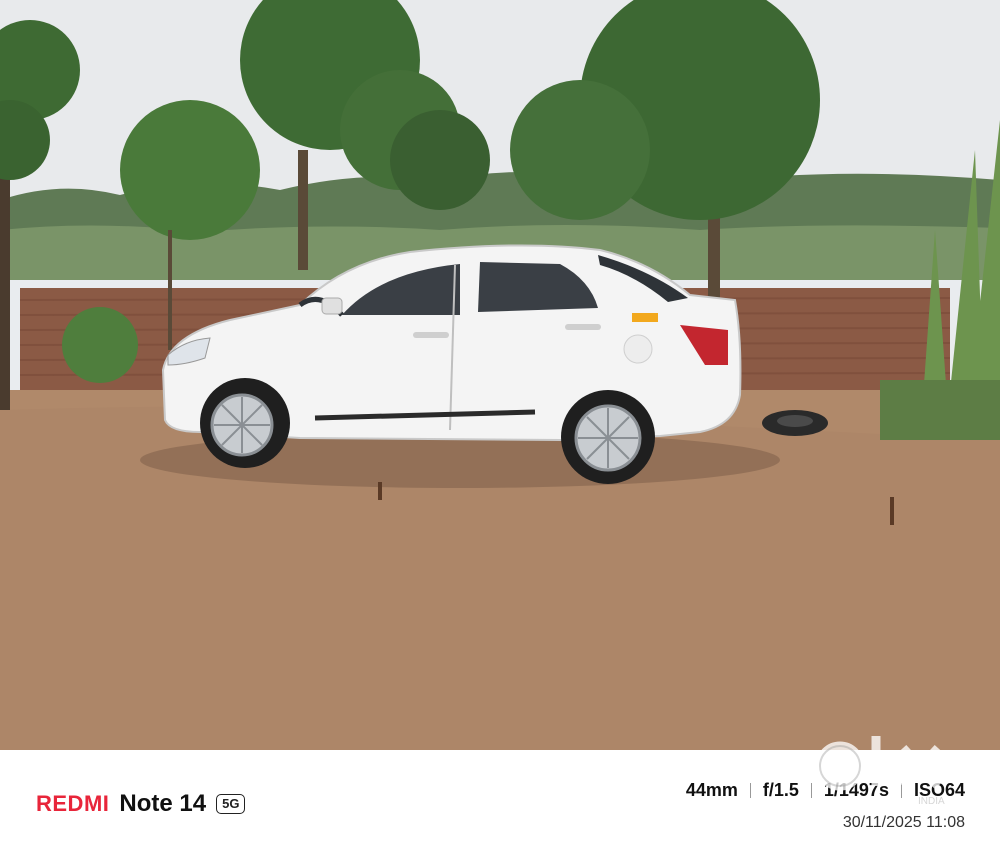 The width and height of the screenshot is (1000, 860). Describe the element at coordinates (163, 803) in the screenshot. I see `device-model: Note 14` at that location.